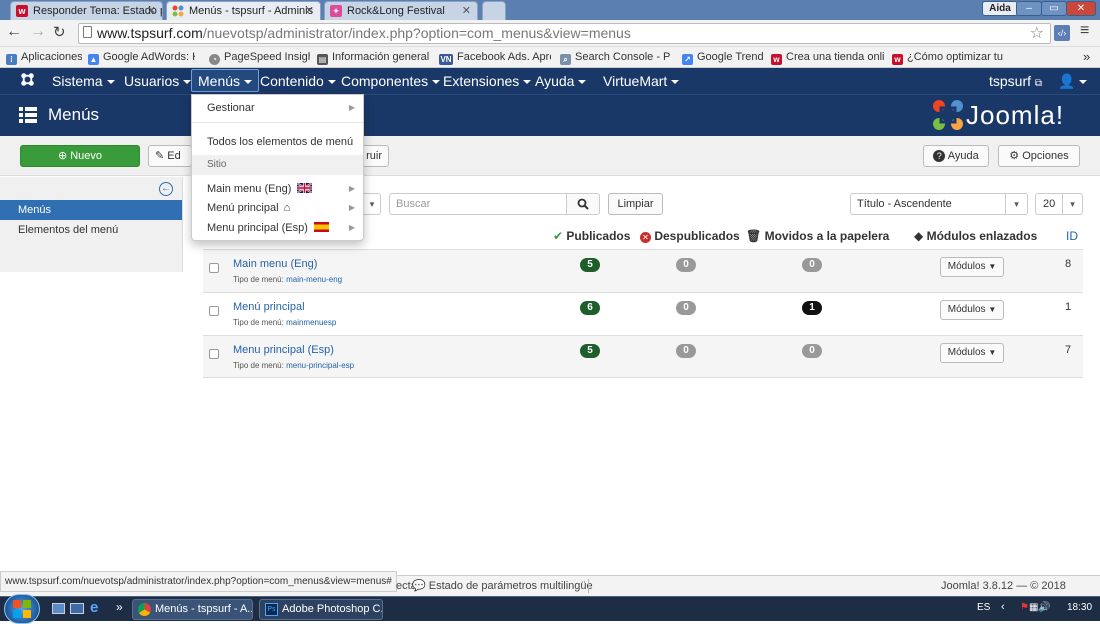 The height and width of the screenshot is (624, 1100). What do you see at coordinates (1059, 204) in the screenshot?
I see `limit-select: 20 ▾` at bounding box center [1059, 204].